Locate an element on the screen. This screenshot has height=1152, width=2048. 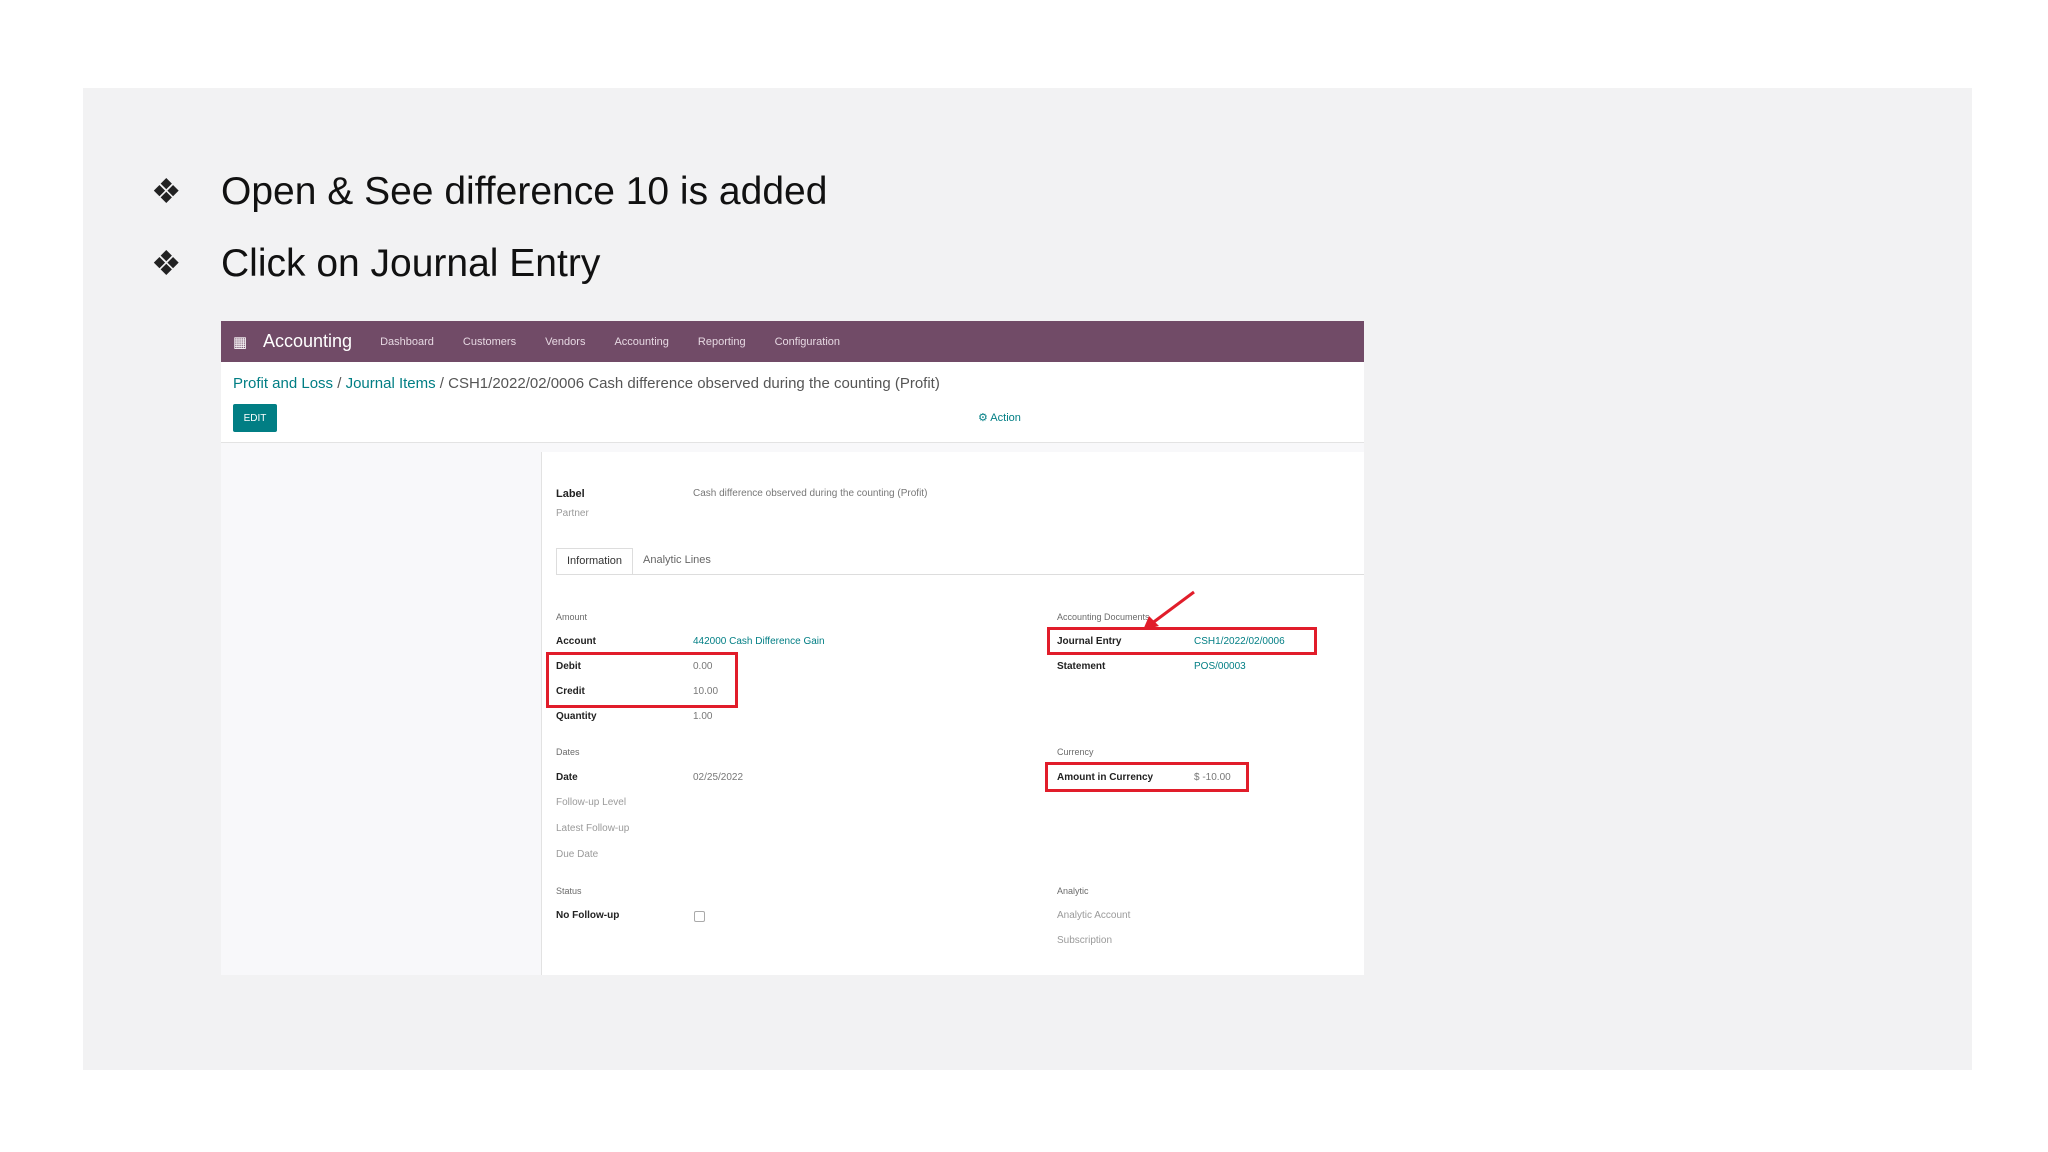
tab-information: Information is located at coordinates (595, 561).